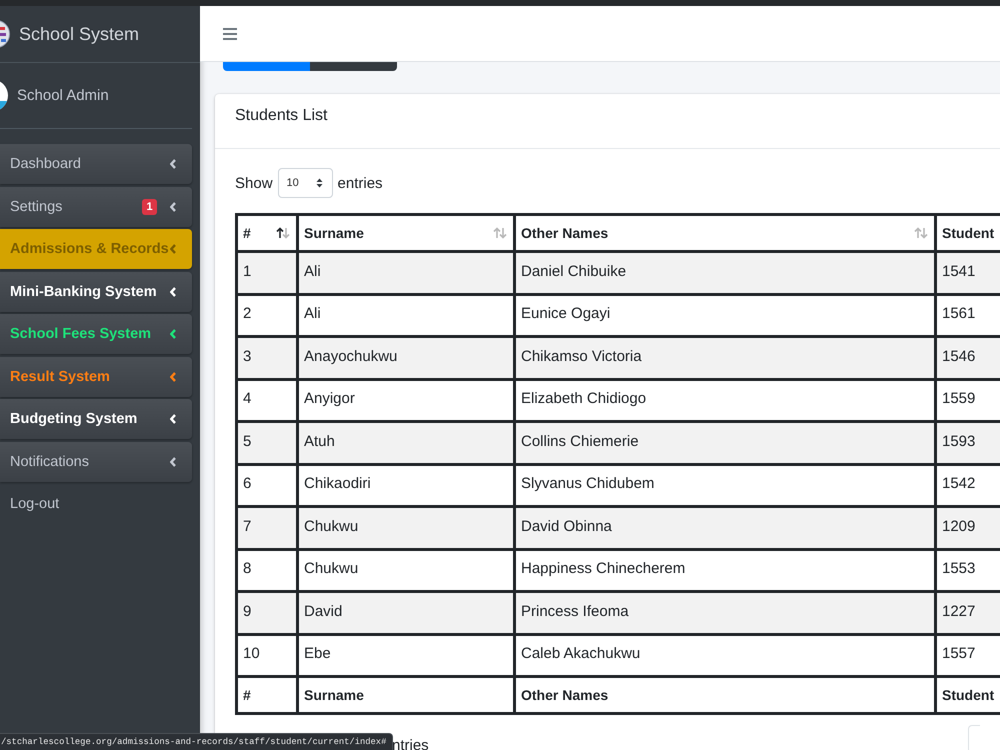 The image size is (1000, 750). Describe the element at coordinates (96, 462) in the screenshot. I see `sidebar-item: Notifications` at that location.